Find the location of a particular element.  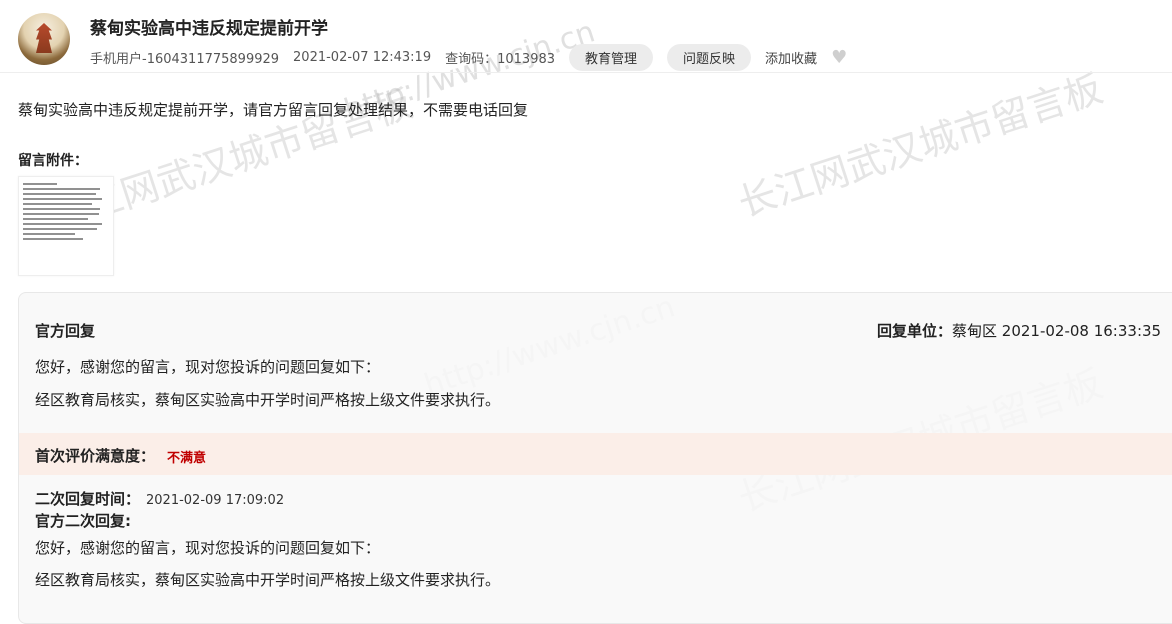

post-title: 蔡甸实验高中违反规定提前开学 is located at coordinates (209, 29).